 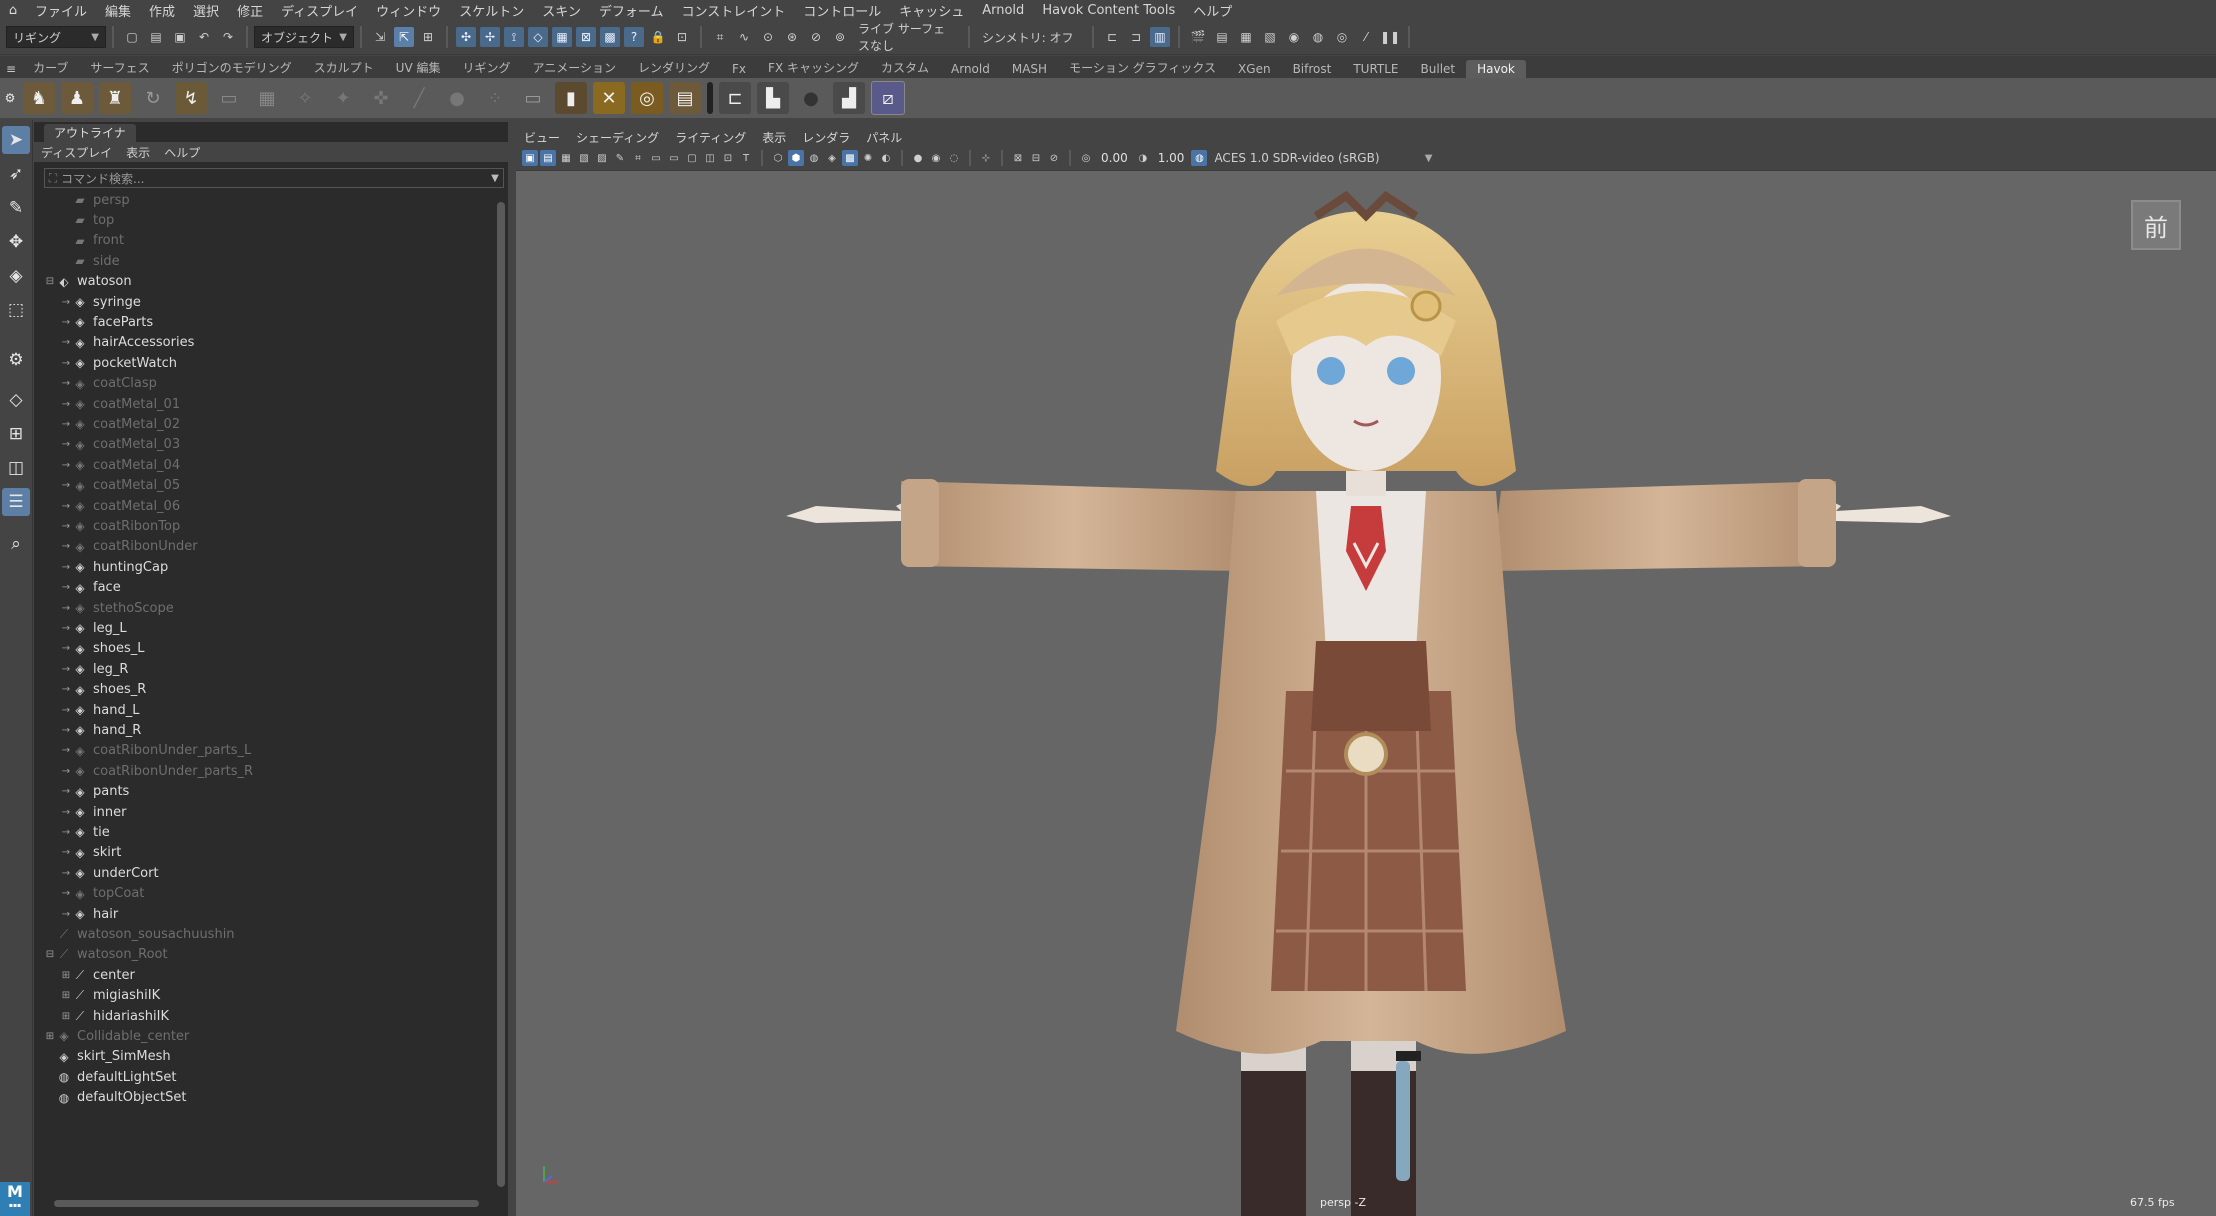 I want to click on havok-preview-icon: ▙, so click(x=773, y=98).